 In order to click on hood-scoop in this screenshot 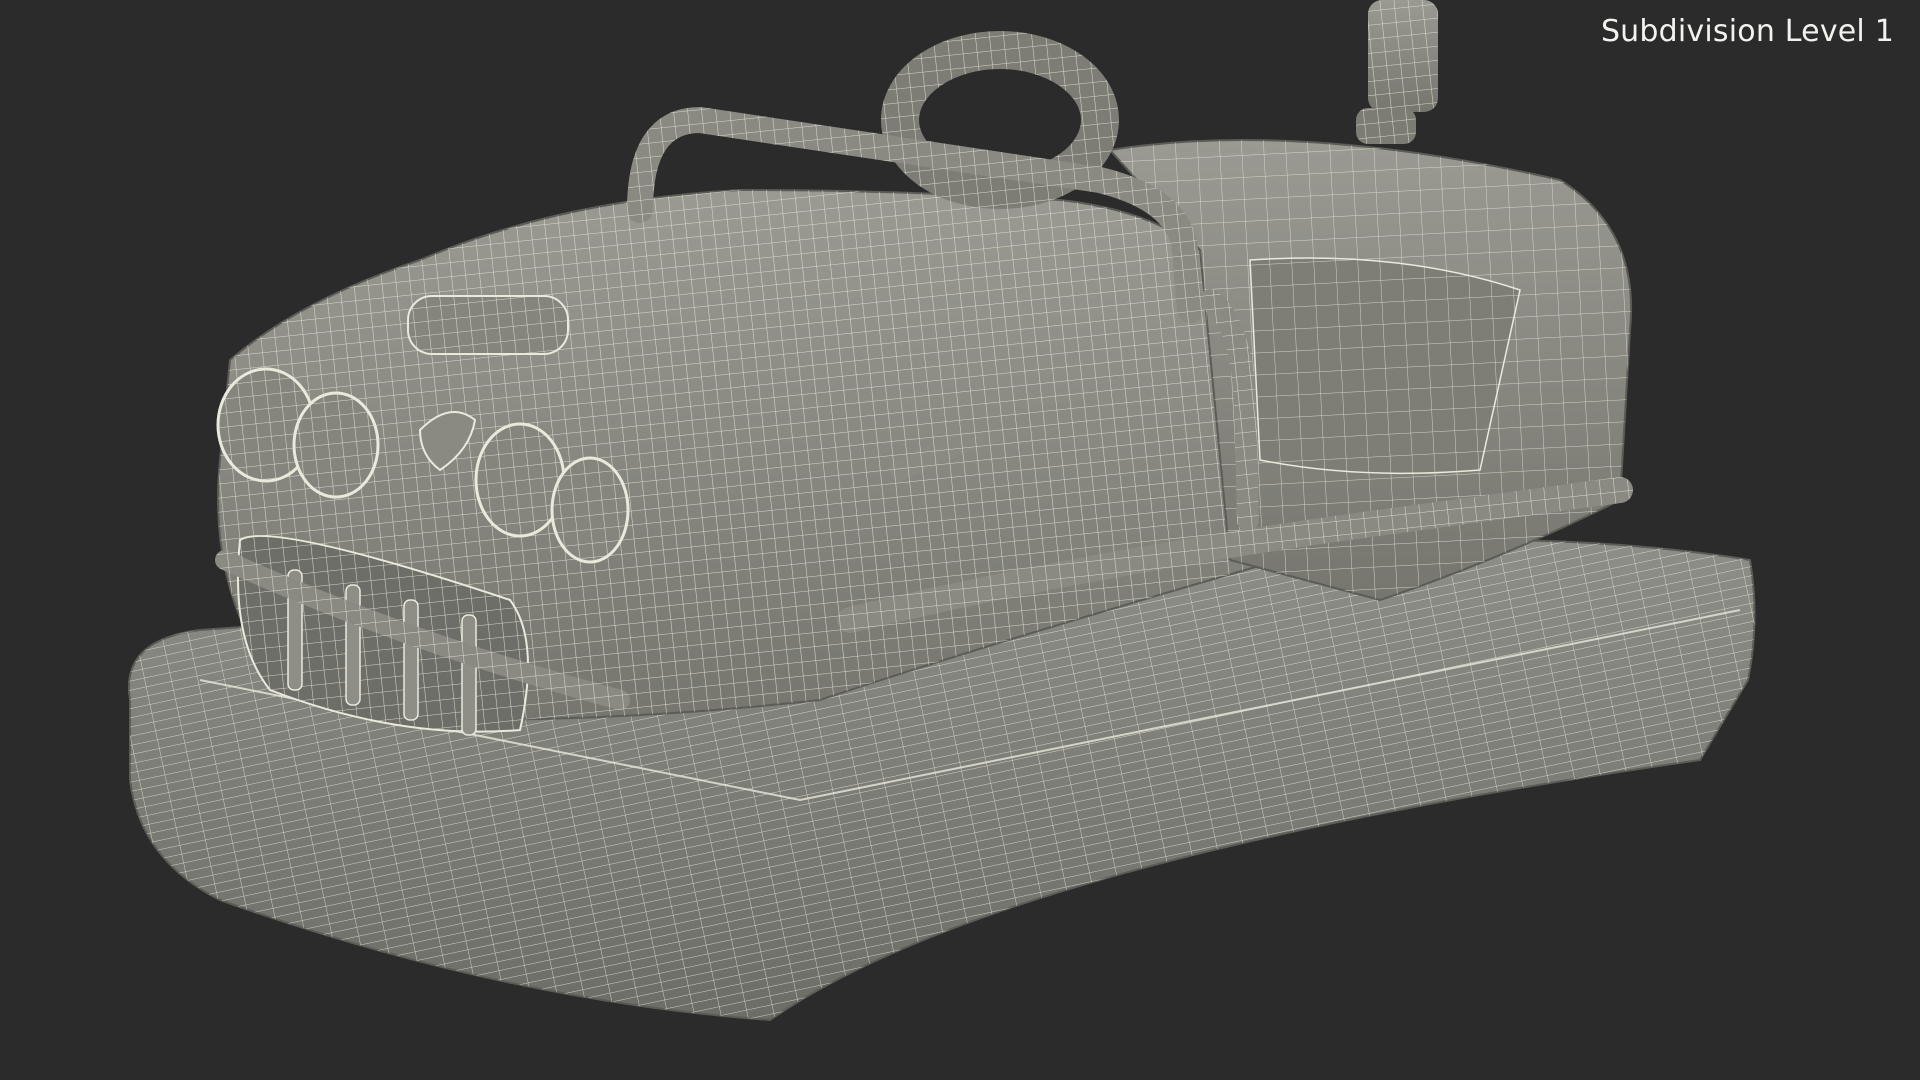, I will do `click(488, 325)`.